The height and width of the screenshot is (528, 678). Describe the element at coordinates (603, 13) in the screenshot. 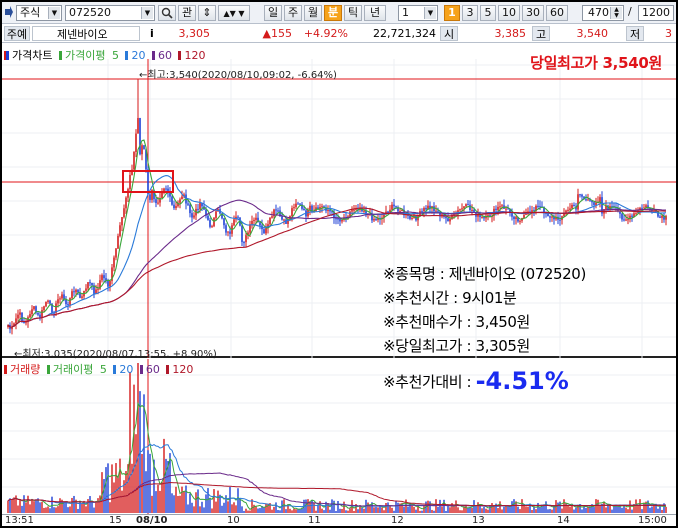

I see `display-count-input: 470 ▲ ▼` at that location.